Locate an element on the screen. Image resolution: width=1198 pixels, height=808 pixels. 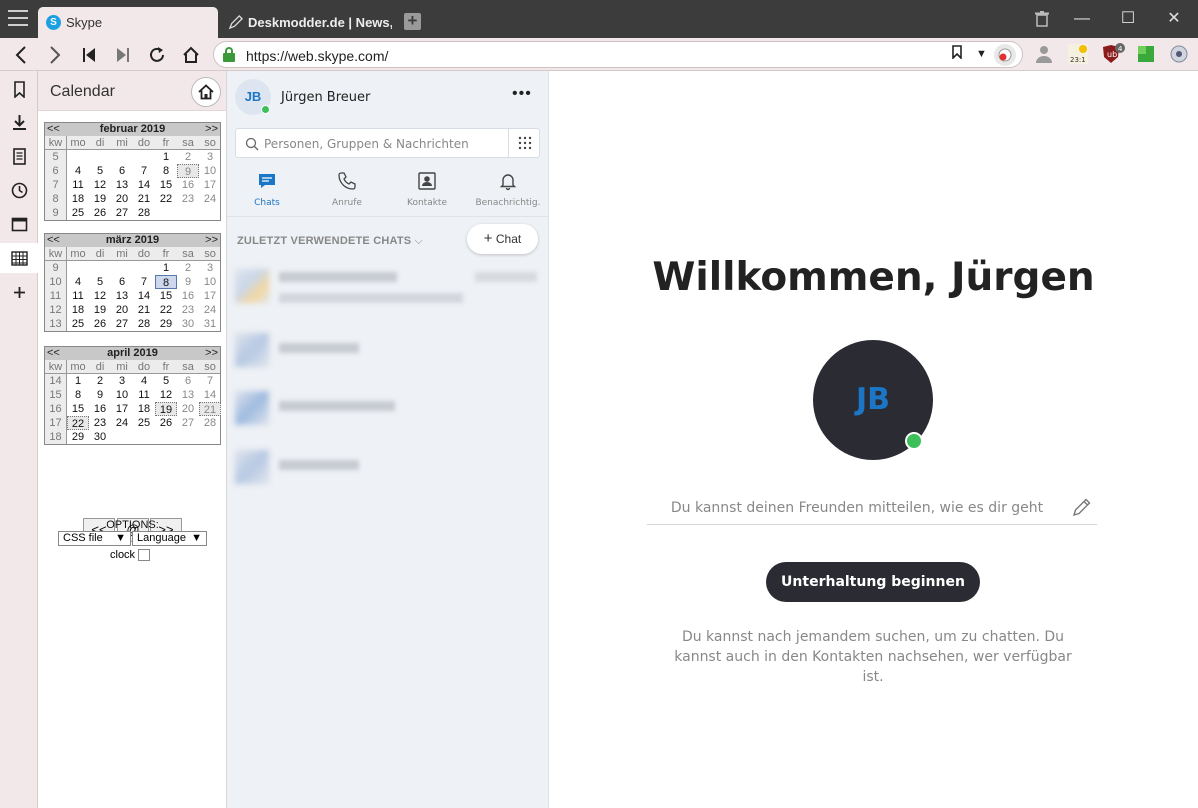
ublock-icon: ub 4 is located at coordinates (1113, 54).